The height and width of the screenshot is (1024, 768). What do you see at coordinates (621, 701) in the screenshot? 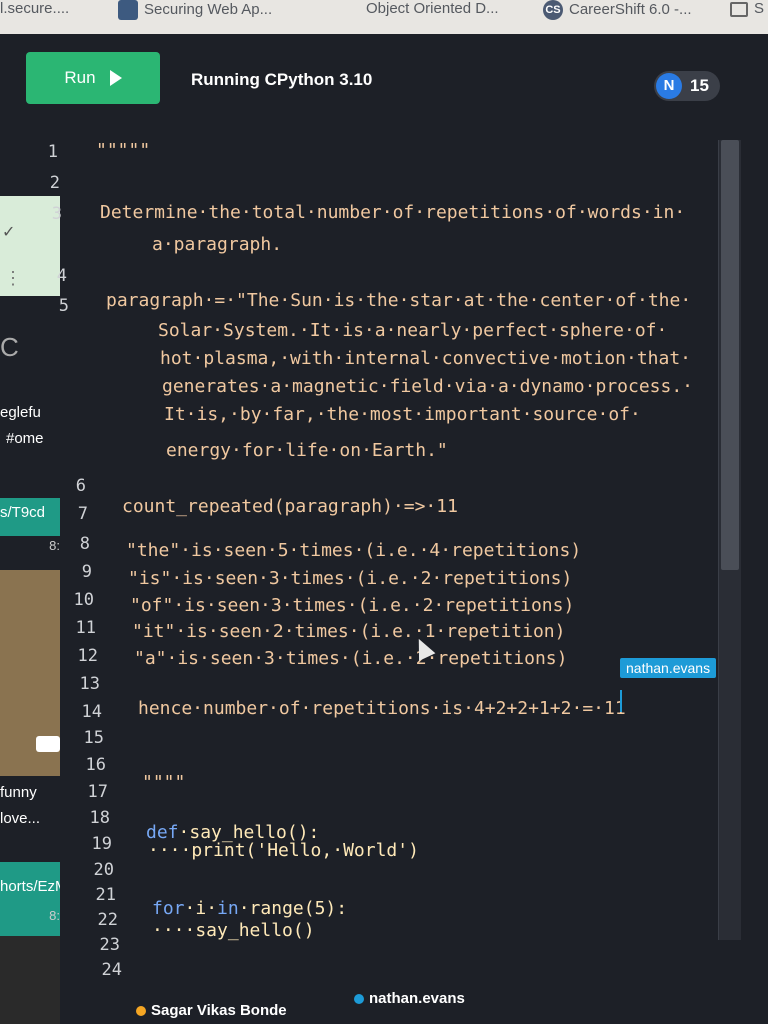
I see `collaborator-cursor-caret` at bounding box center [621, 701].